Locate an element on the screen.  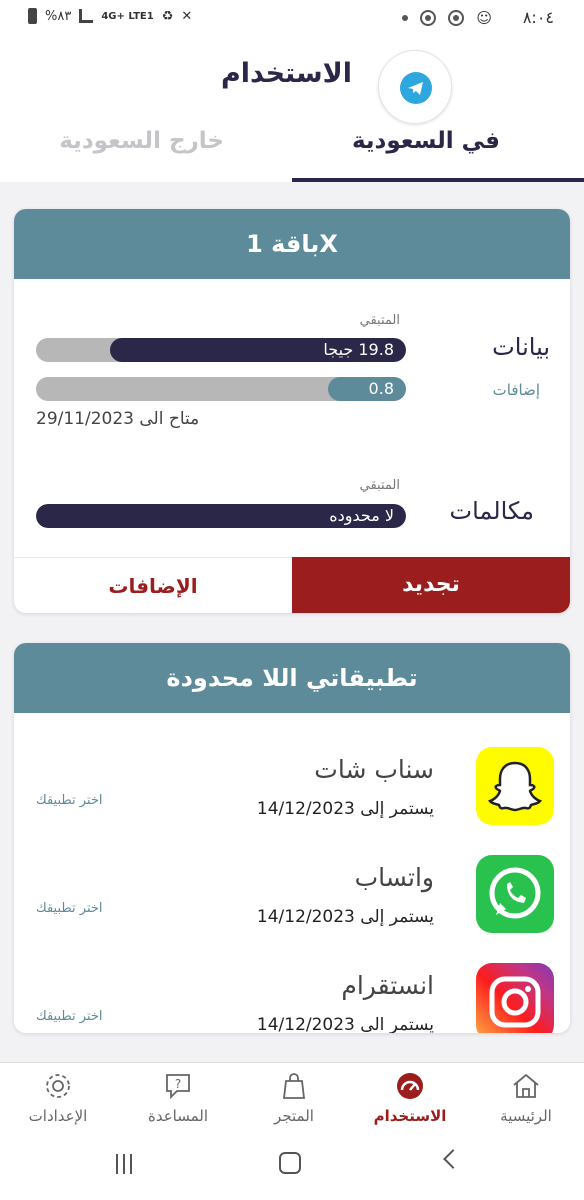
tab-outside-saudi: خارج السعودية is located at coordinates (141, 141).